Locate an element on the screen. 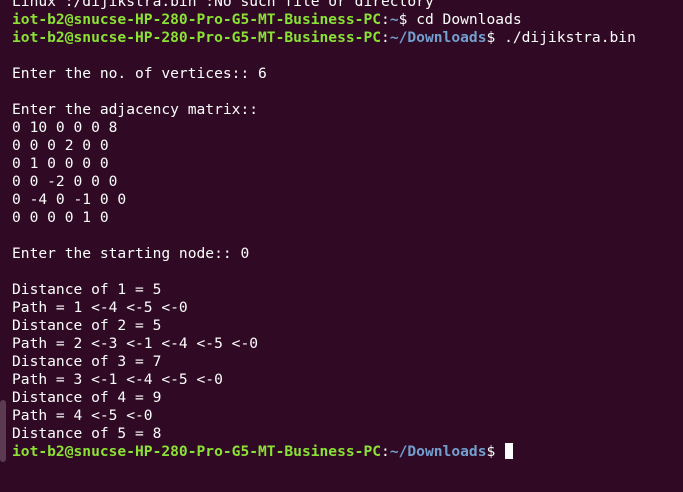 The image size is (683, 492). result-line: Path = 1 <-4 <-5 <-0 is located at coordinates (100, 307).